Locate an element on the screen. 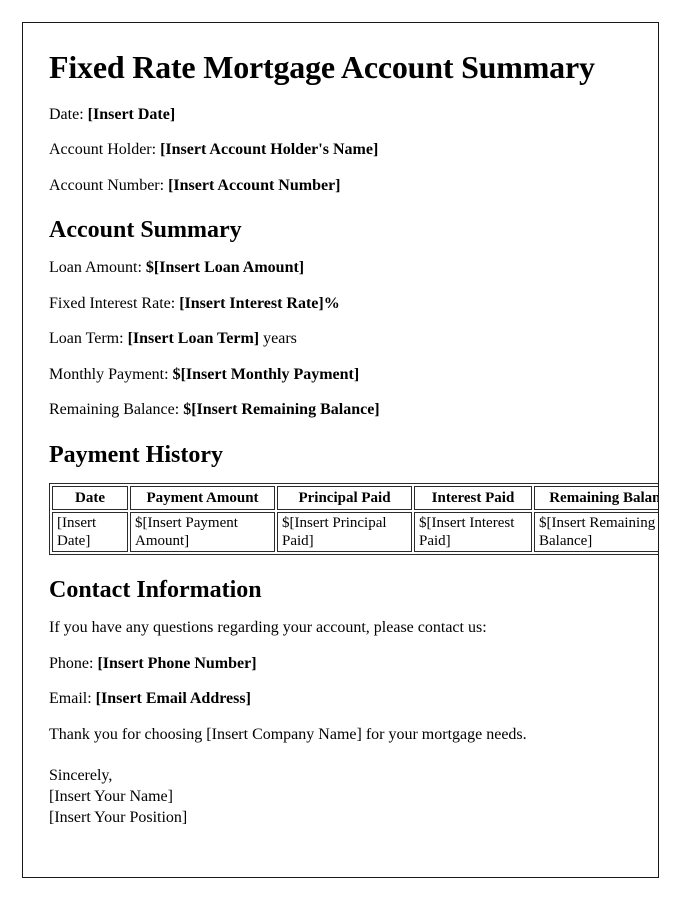 The height and width of the screenshot is (900, 700). column-header-principal-paid: Principal Paid is located at coordinates (344, 498).